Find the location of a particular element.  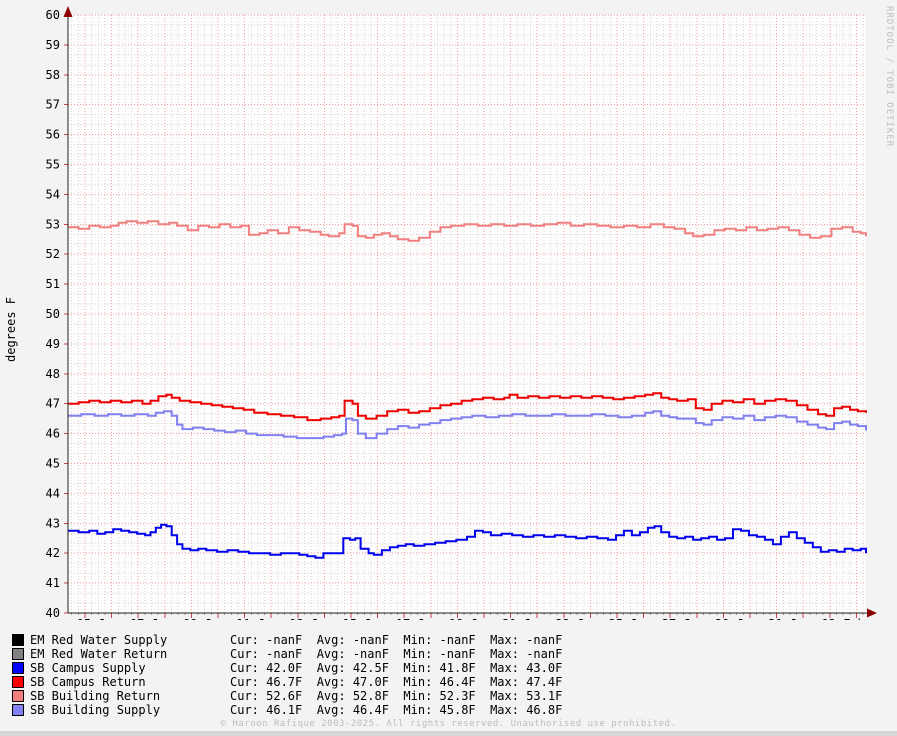

y-tick-label: 42 is located at coordinates (53, 553).